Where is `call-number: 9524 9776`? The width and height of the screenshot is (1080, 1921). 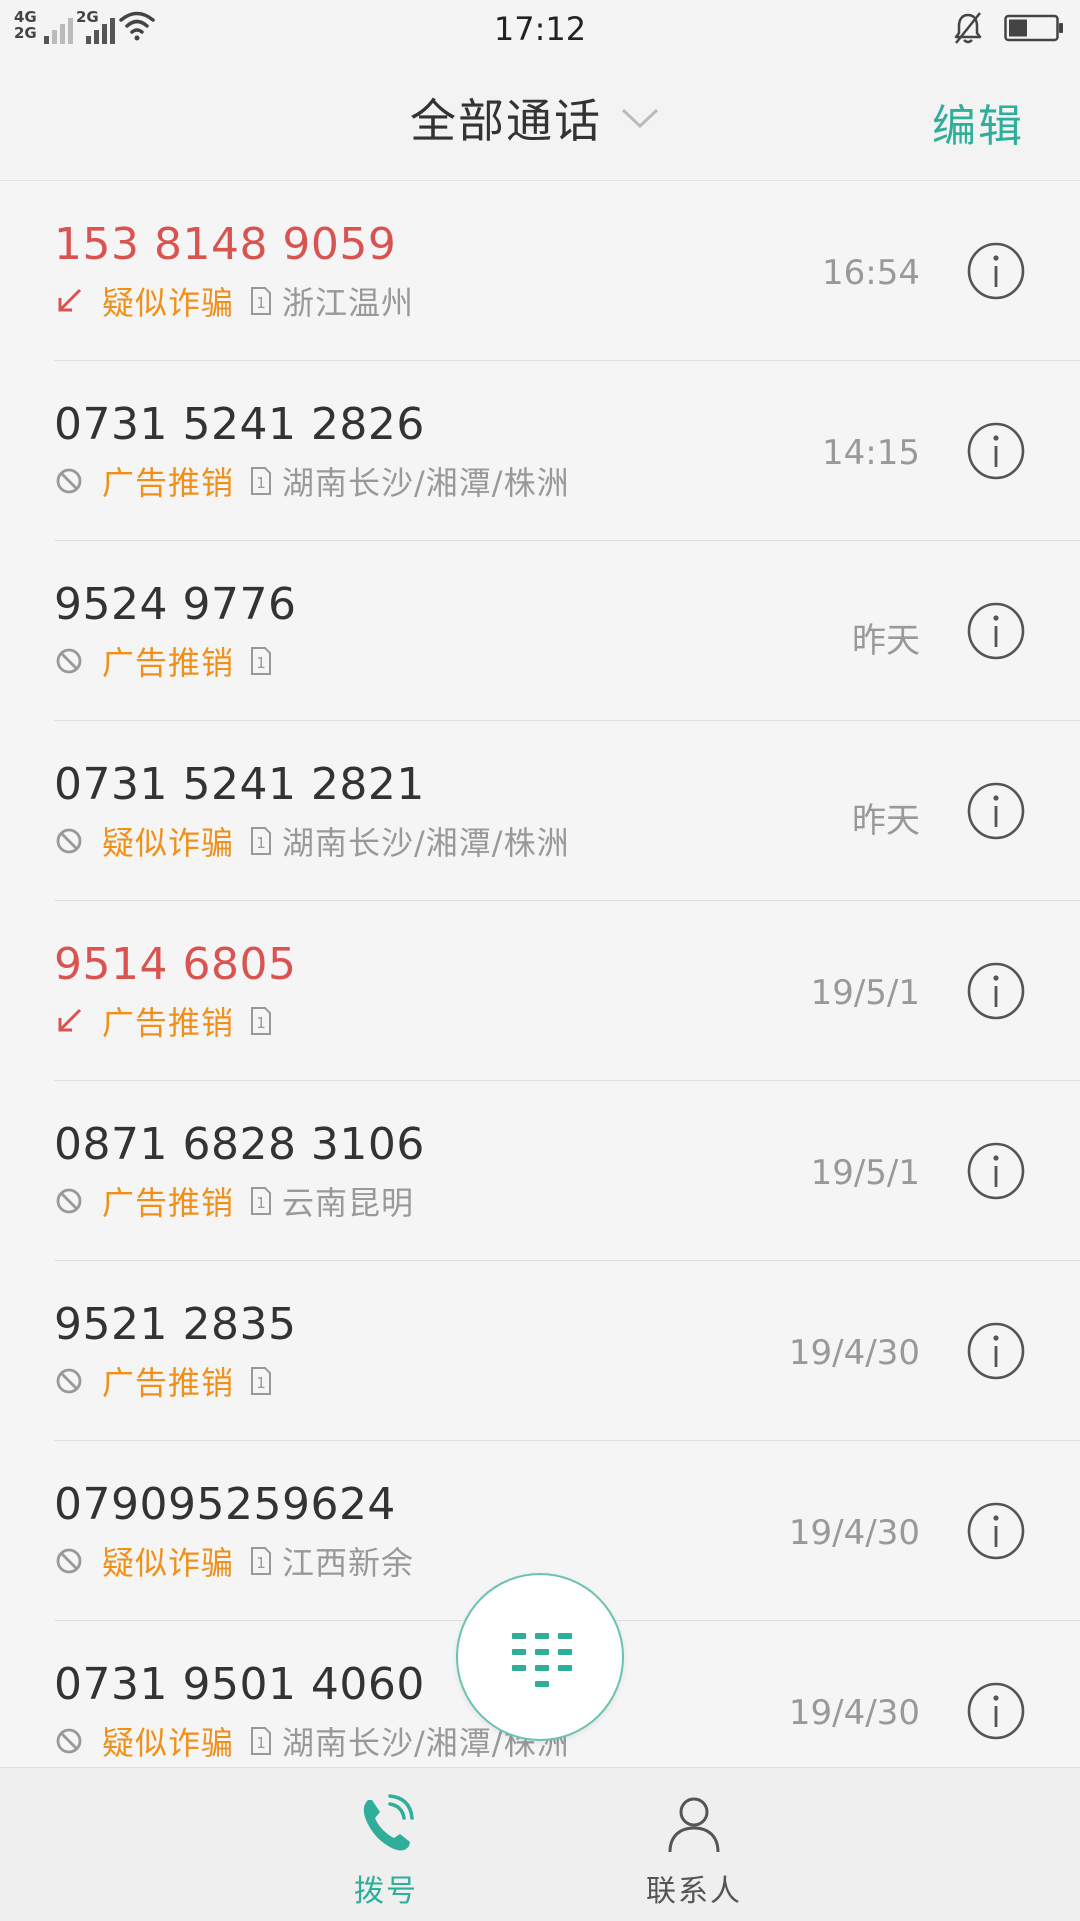
call-number: 9524 9776 is located at coordinates (175, 604).